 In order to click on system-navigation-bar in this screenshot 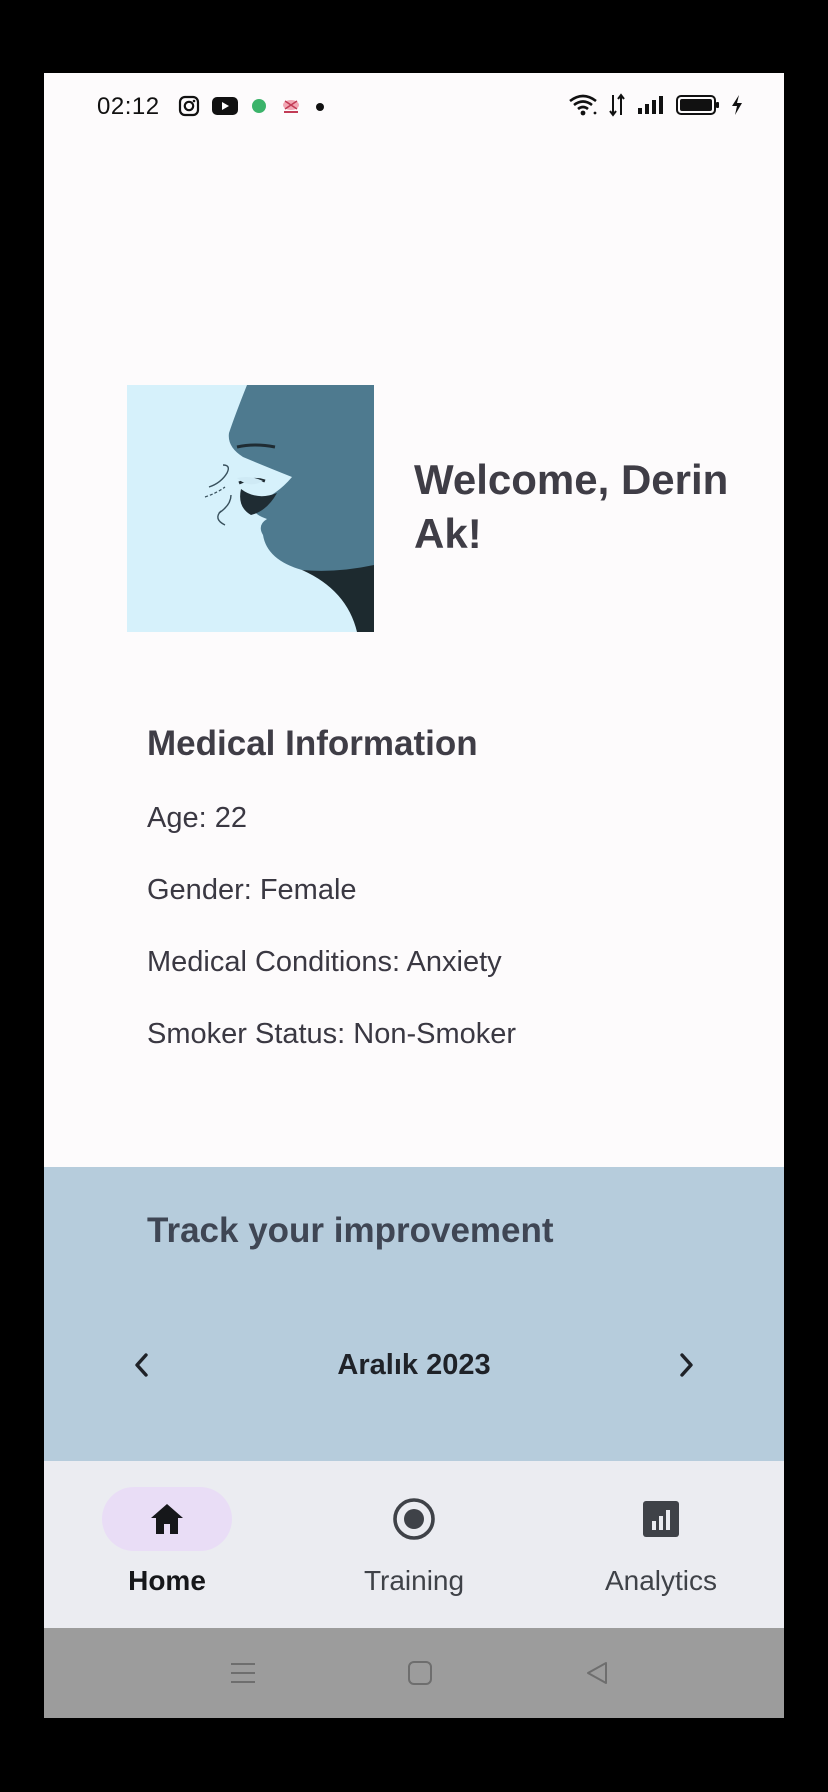, I will do `click(414, 1673)`.